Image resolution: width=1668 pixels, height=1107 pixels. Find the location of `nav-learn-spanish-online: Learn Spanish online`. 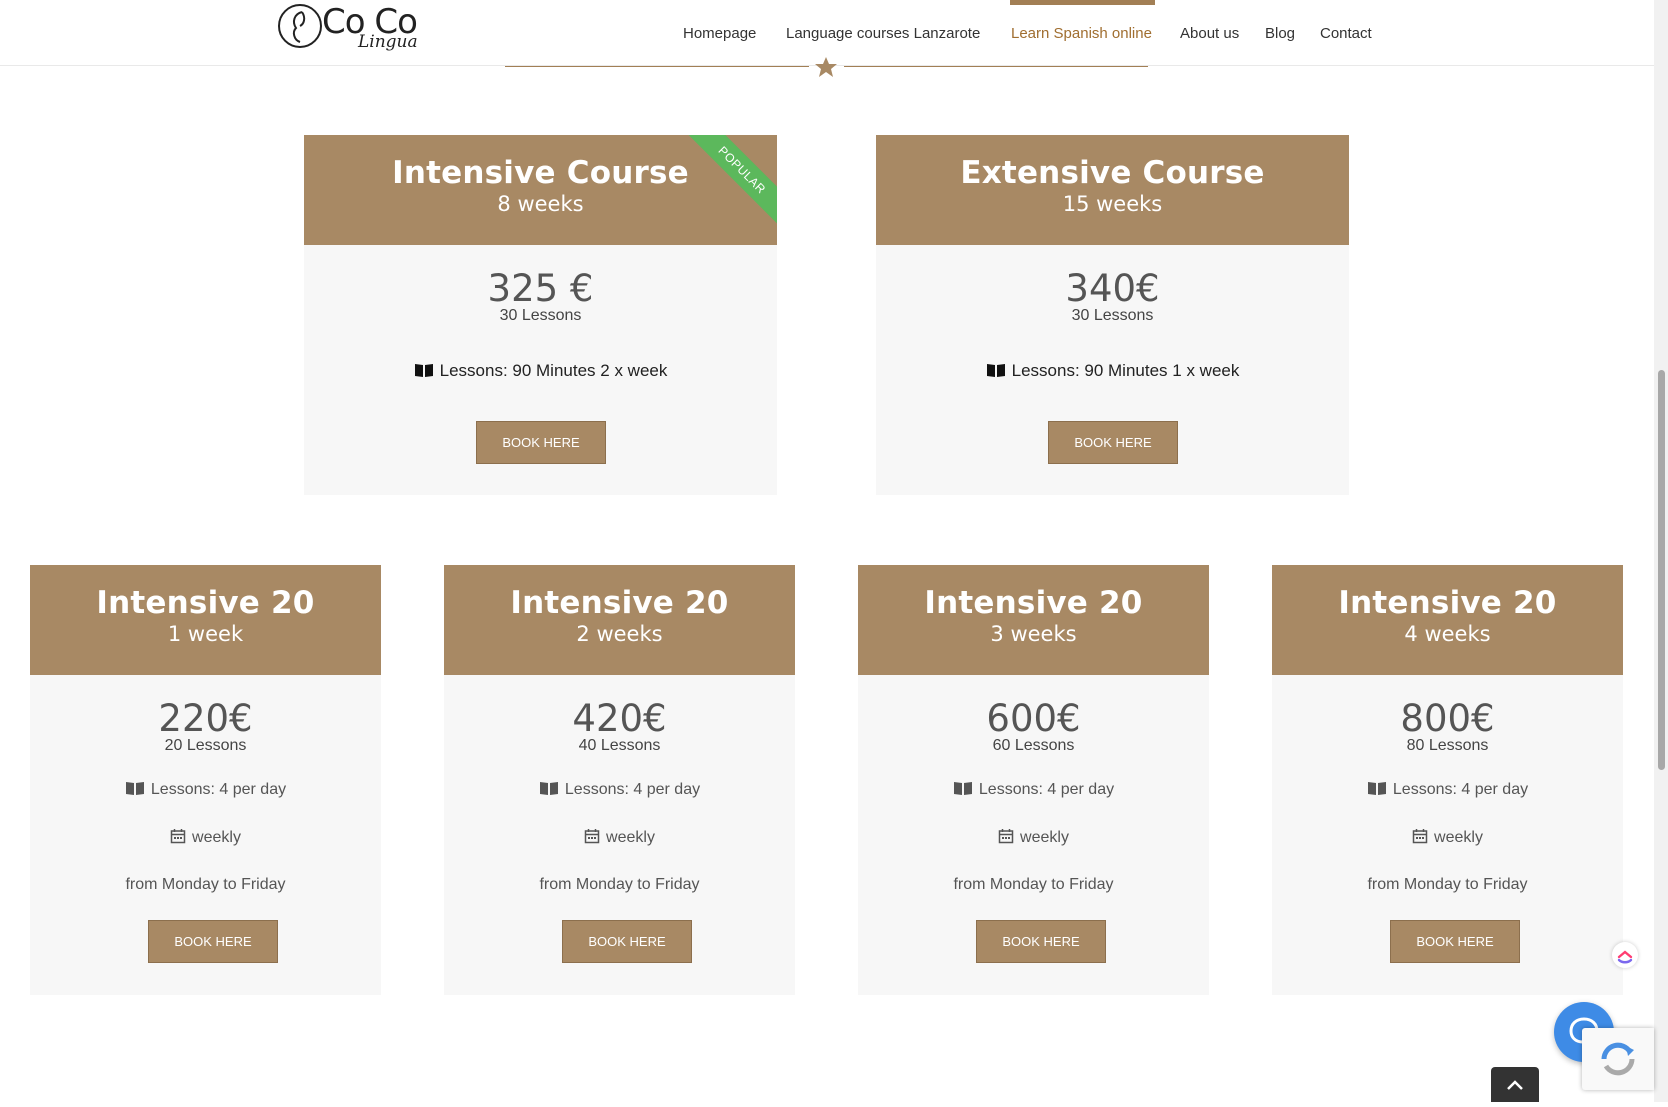

nav-learn-spanish-online: Learn Spanish online is located at coordinates (1081, 33).